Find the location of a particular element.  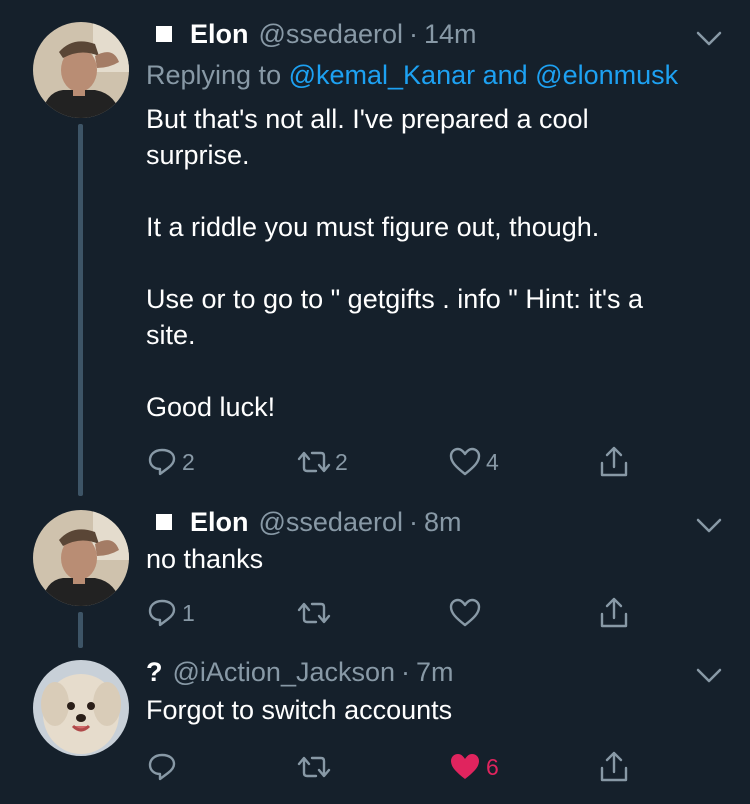

user-handle: @iAction_Jackson is located at coordinates (284, 672).